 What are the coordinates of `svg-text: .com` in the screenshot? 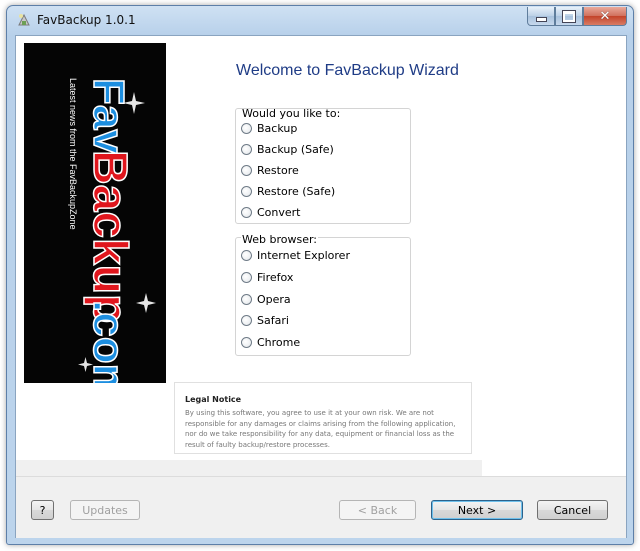 It's located at (108, 341).